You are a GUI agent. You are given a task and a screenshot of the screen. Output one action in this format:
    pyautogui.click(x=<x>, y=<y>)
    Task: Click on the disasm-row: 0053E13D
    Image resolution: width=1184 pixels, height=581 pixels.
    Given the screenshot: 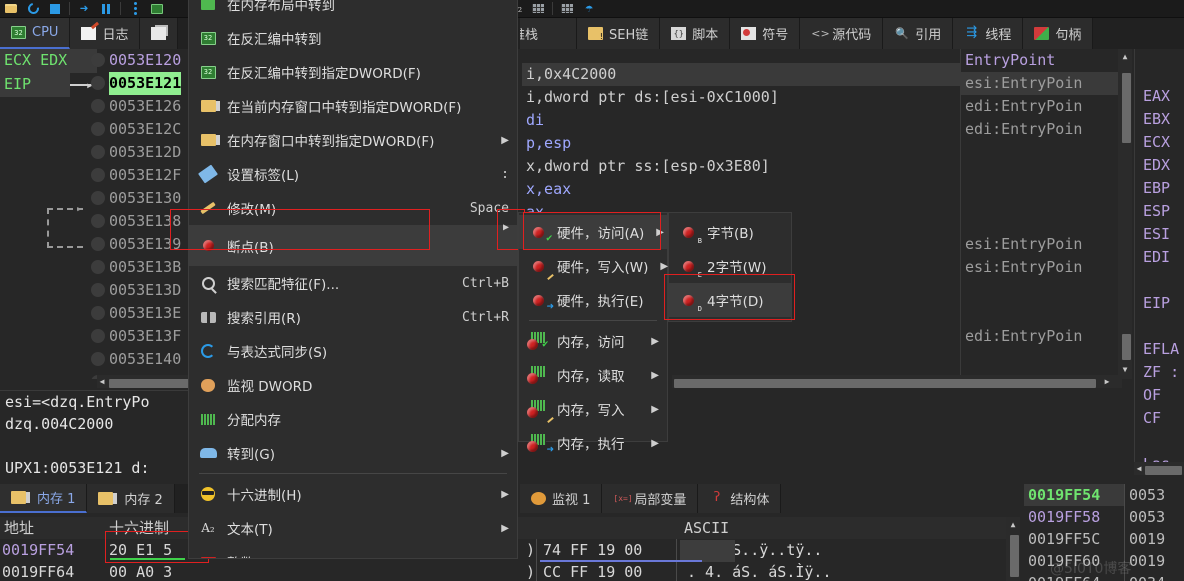 What is the action you would take?
    pyautogui.click(x=142, y=290)
    